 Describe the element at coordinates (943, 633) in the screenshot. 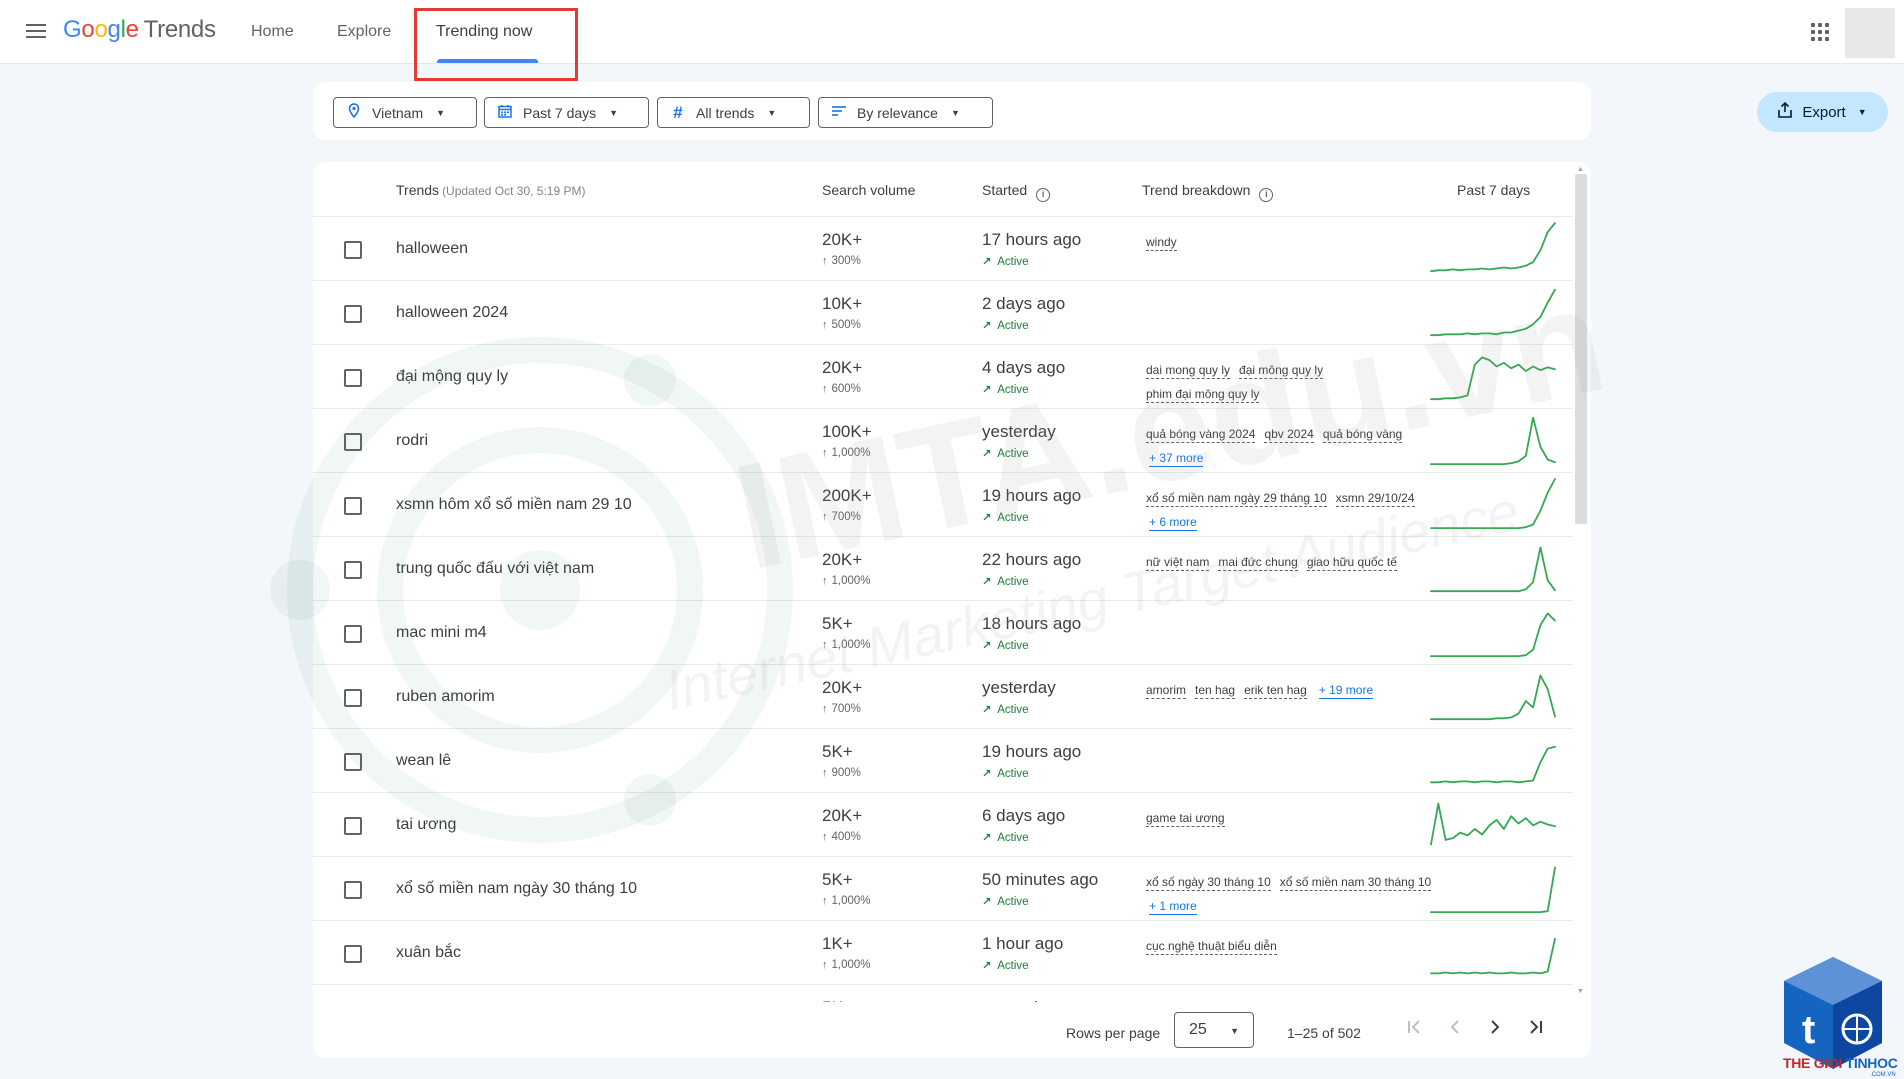

I see `table-row: mac mini m4 5K+ 1,000% 18 hours ago ↗ Active` at that location.